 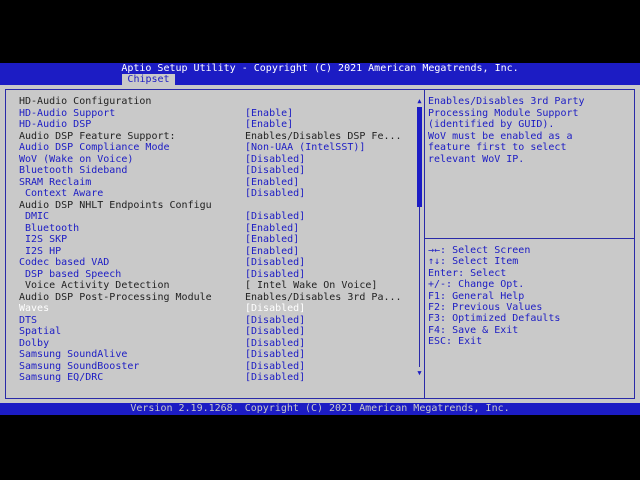 What do you see at coordinates (34, 343) in the screenshot?
I see `setting-label: Dolby` at bounding box center [34, 343].